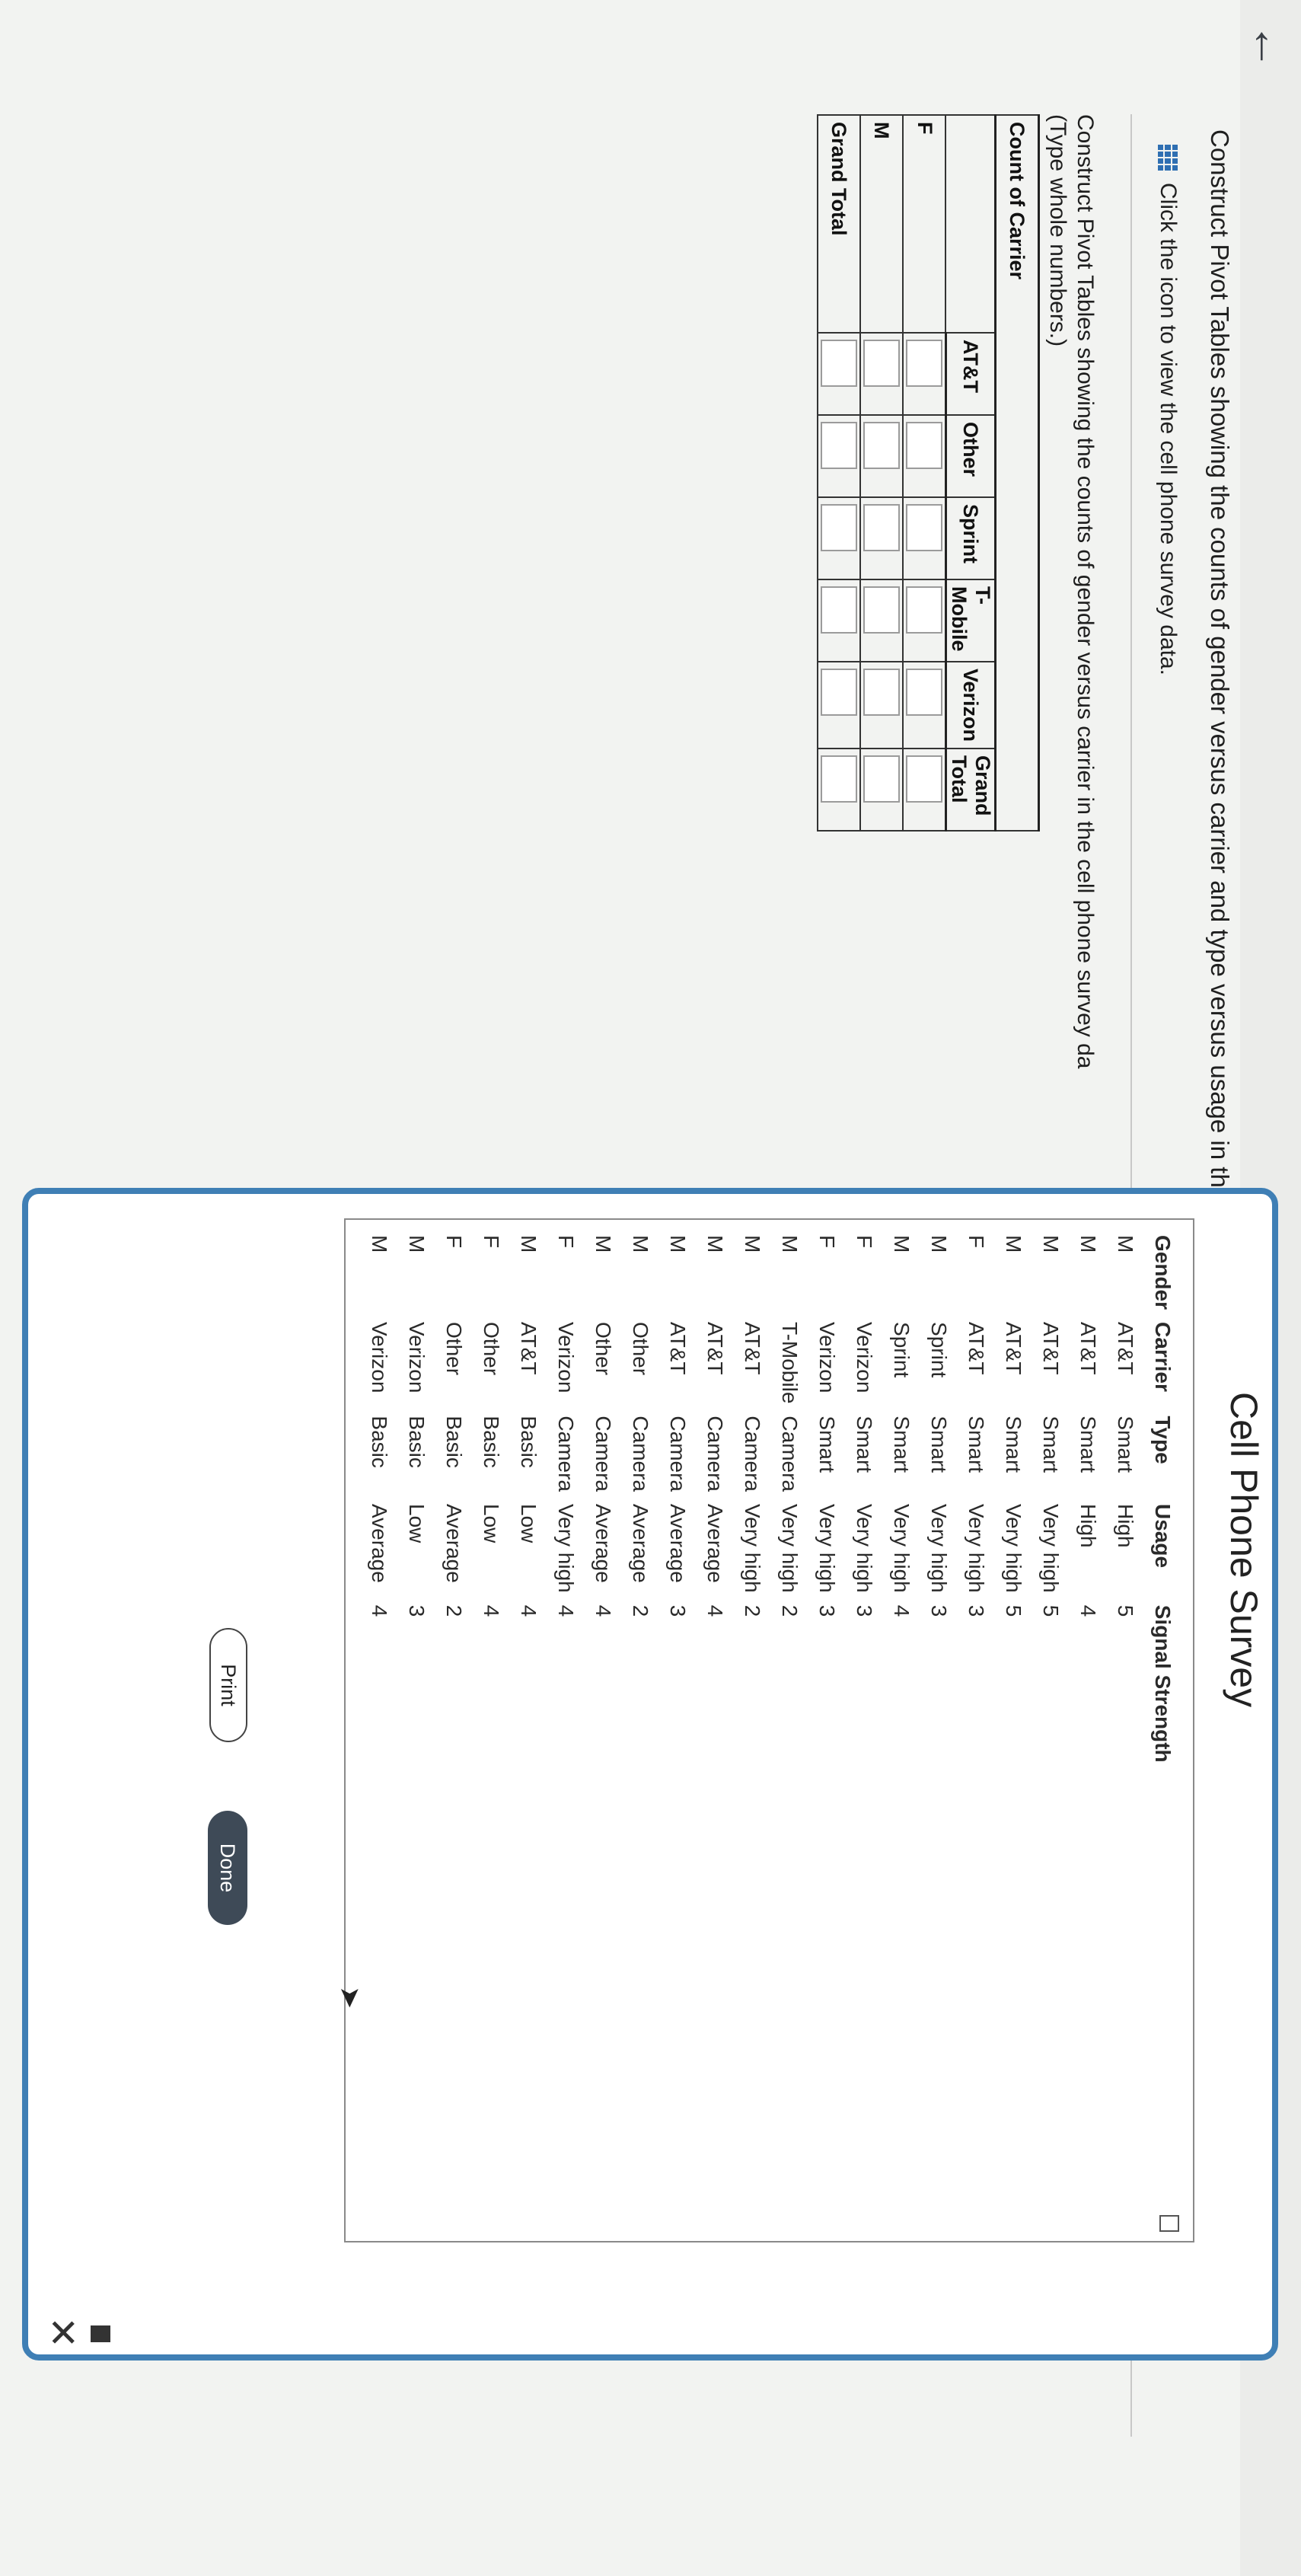 The width and height of the screenshot is (1301, 2576). What do you see at coordinates (1169, 2223) in the screenshot?
I see `copy-icon` at bounding box center [1169, 2223].